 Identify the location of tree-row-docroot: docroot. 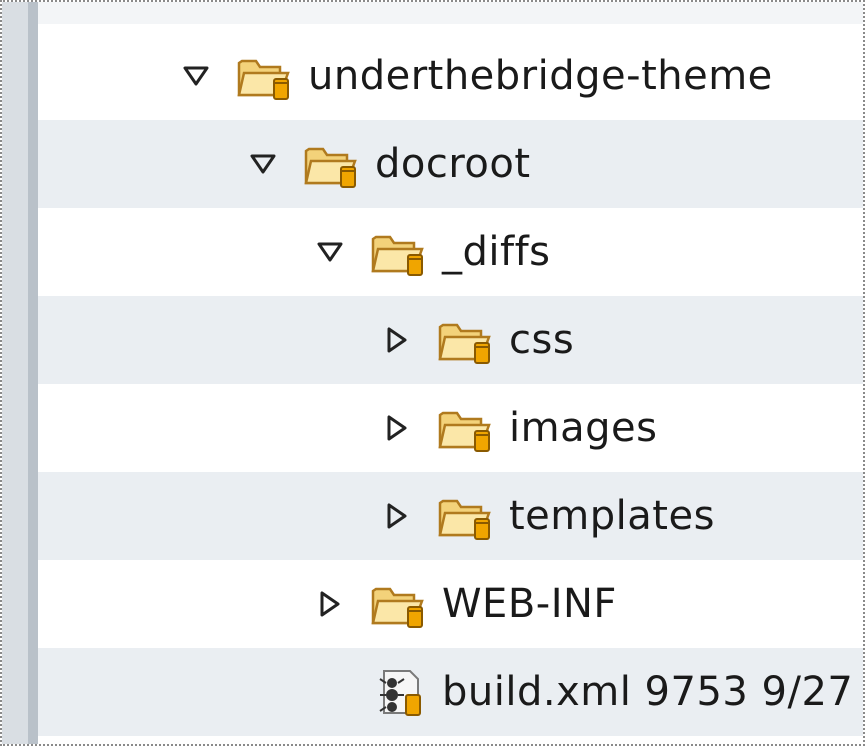
(450, 164).